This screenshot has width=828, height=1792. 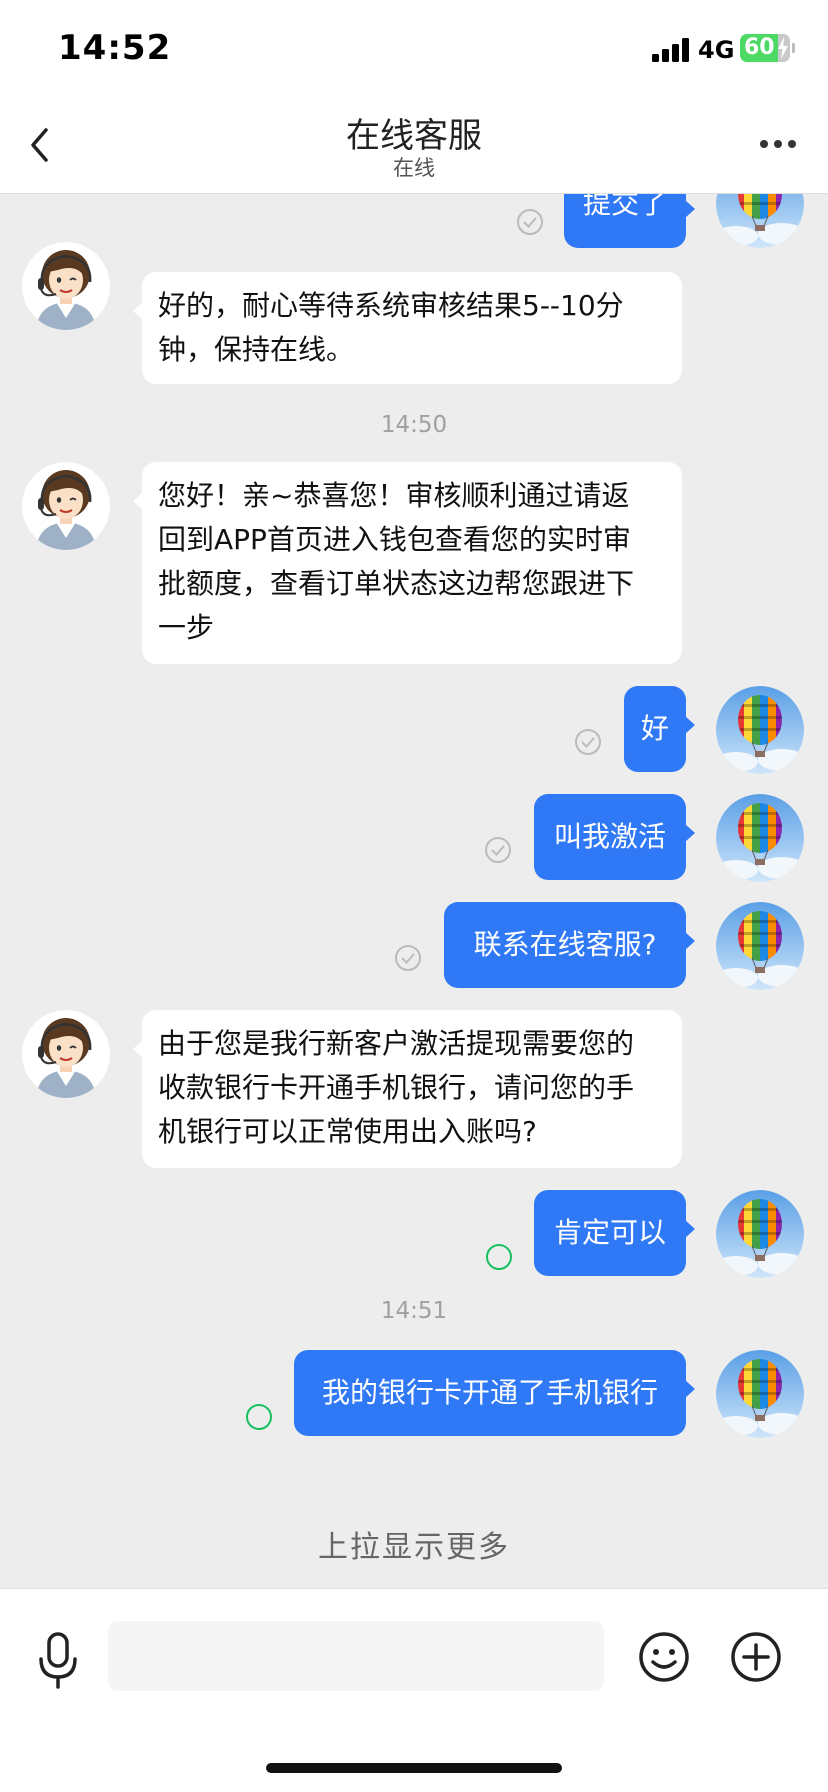 What do you see at coordinates (671, 50) in the screenshot?
I see `signal-icon` at bounding box center [671, 50].